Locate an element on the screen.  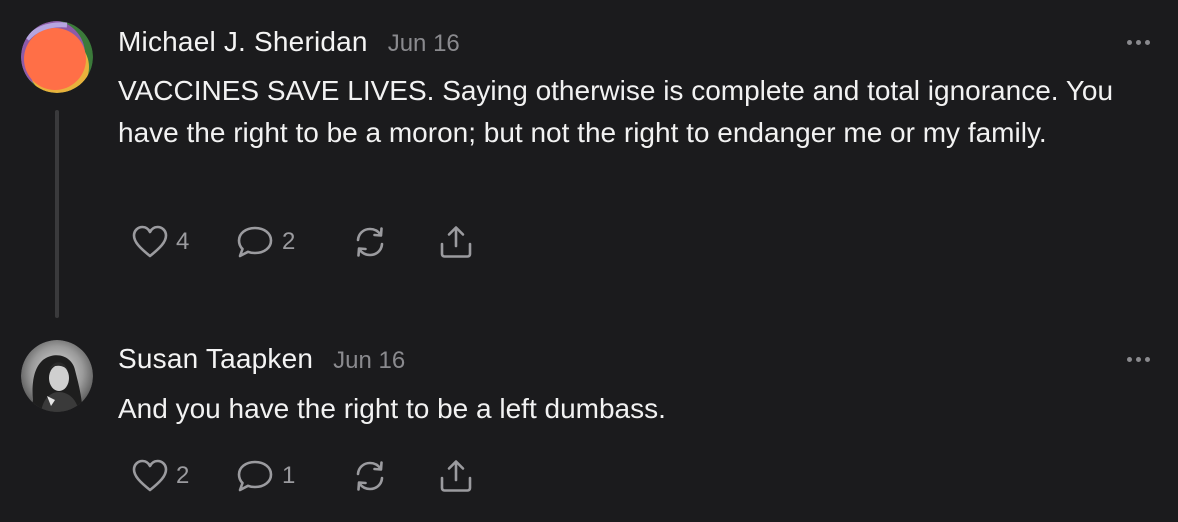
reply-button: 2 is located at coordinates (294, 242).